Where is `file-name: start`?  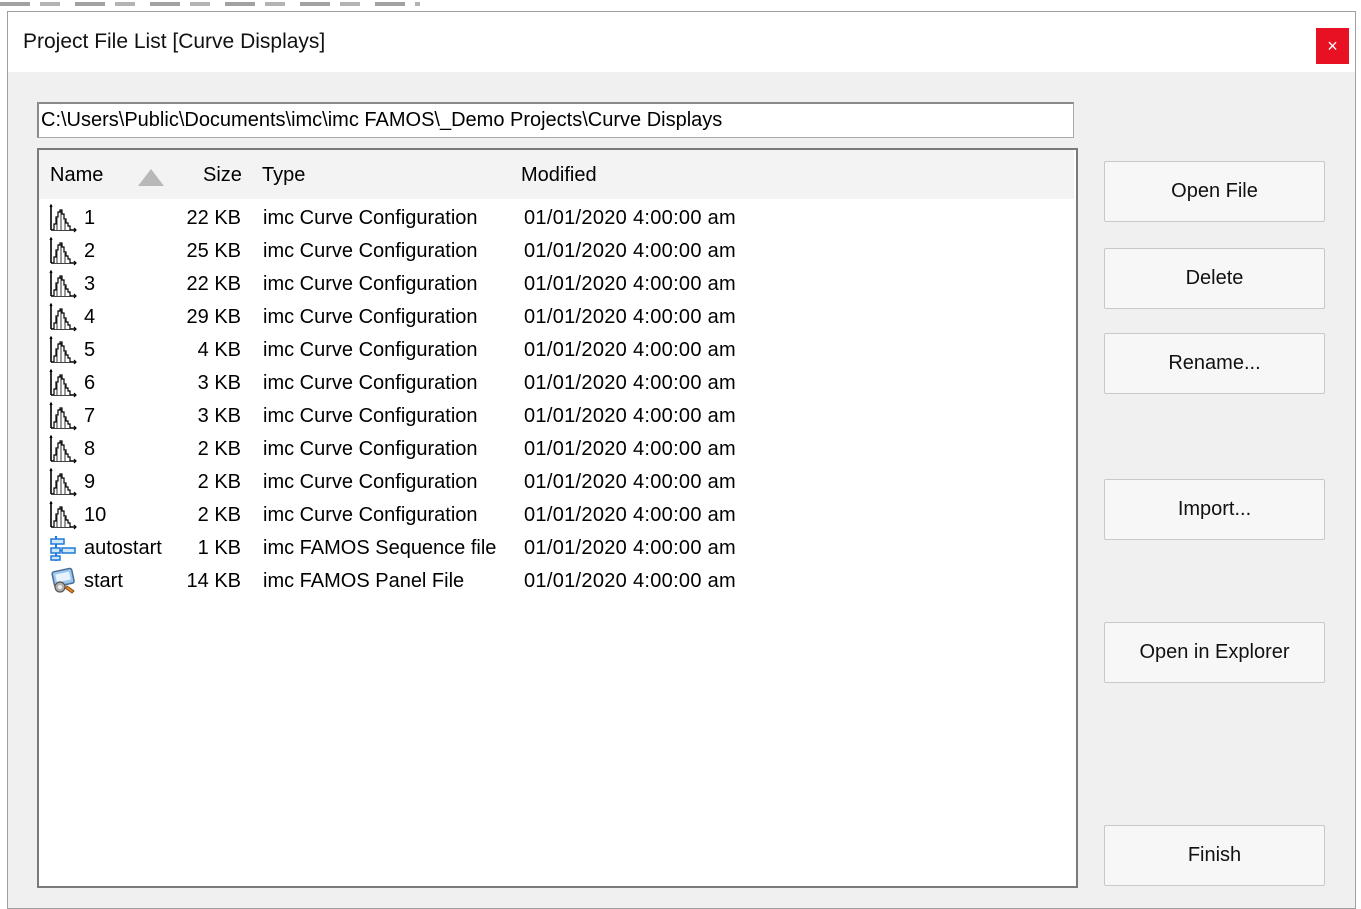
file-name: start is located at coordinates (103, 581).